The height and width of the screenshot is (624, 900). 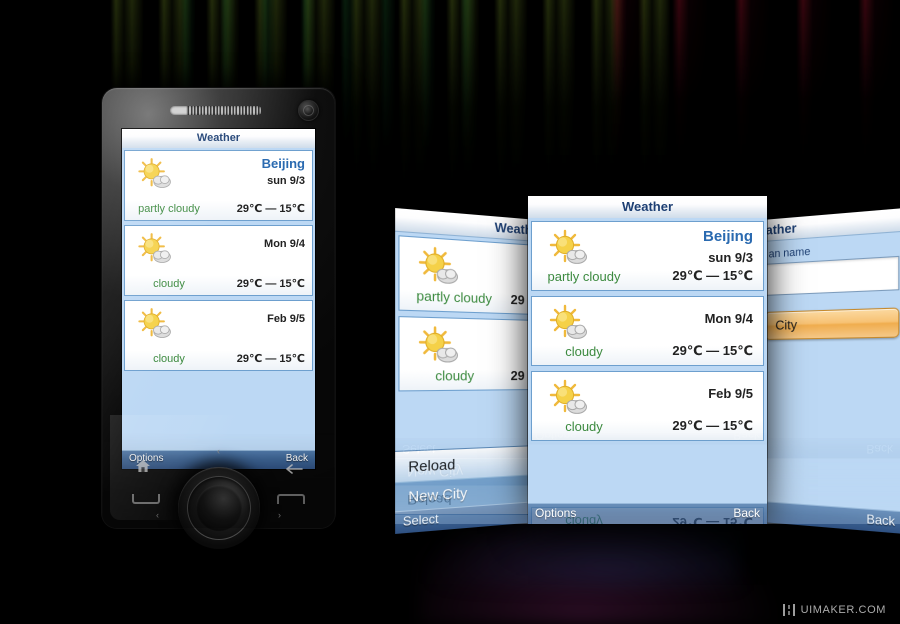 What do you see at coordinates (467, 275) in the screenshot?
I see `weather-card: partly cloudy 29` at bounding box center [467, 275].